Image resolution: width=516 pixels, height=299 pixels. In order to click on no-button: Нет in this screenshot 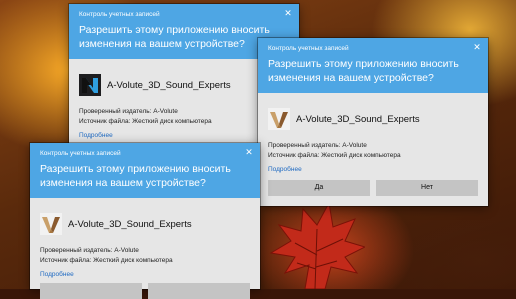, I will do `click(427, 188)`.